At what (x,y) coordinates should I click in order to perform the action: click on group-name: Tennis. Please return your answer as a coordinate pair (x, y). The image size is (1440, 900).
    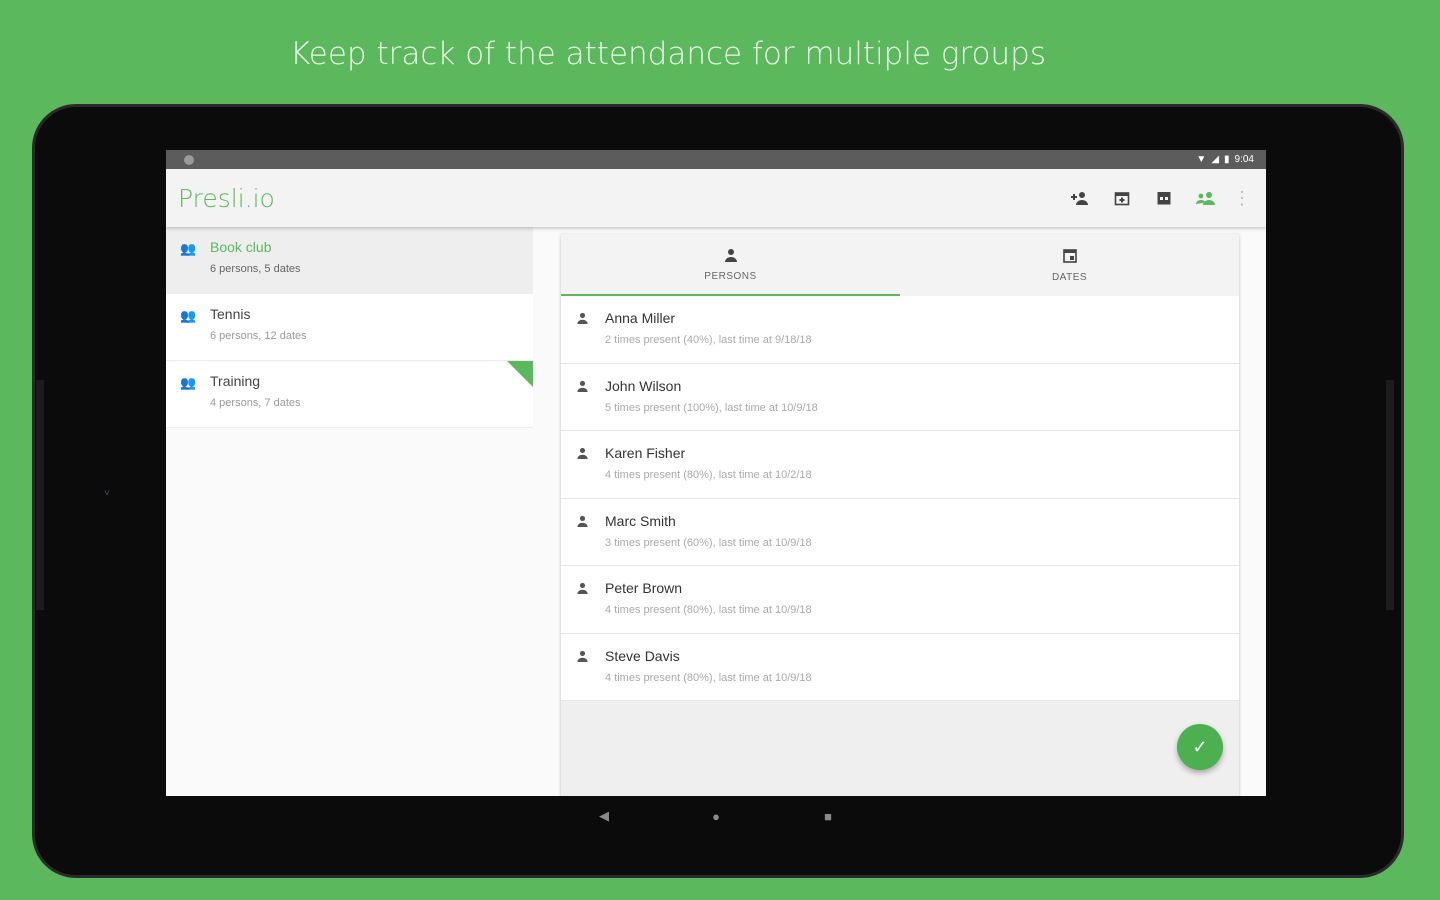
    Looking at the image, I should click on (230, 314).